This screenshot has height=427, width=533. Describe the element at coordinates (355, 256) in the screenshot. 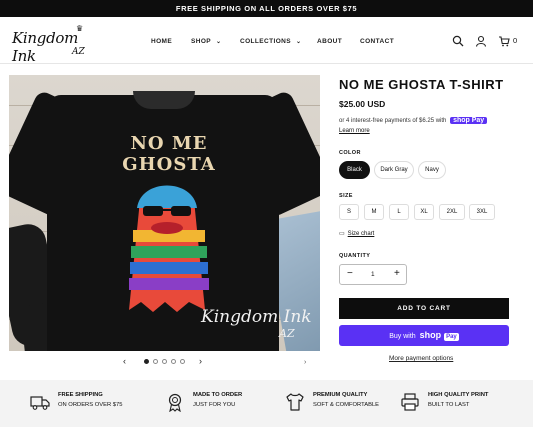

I see `quantity-label: QUANTITY` at that location.